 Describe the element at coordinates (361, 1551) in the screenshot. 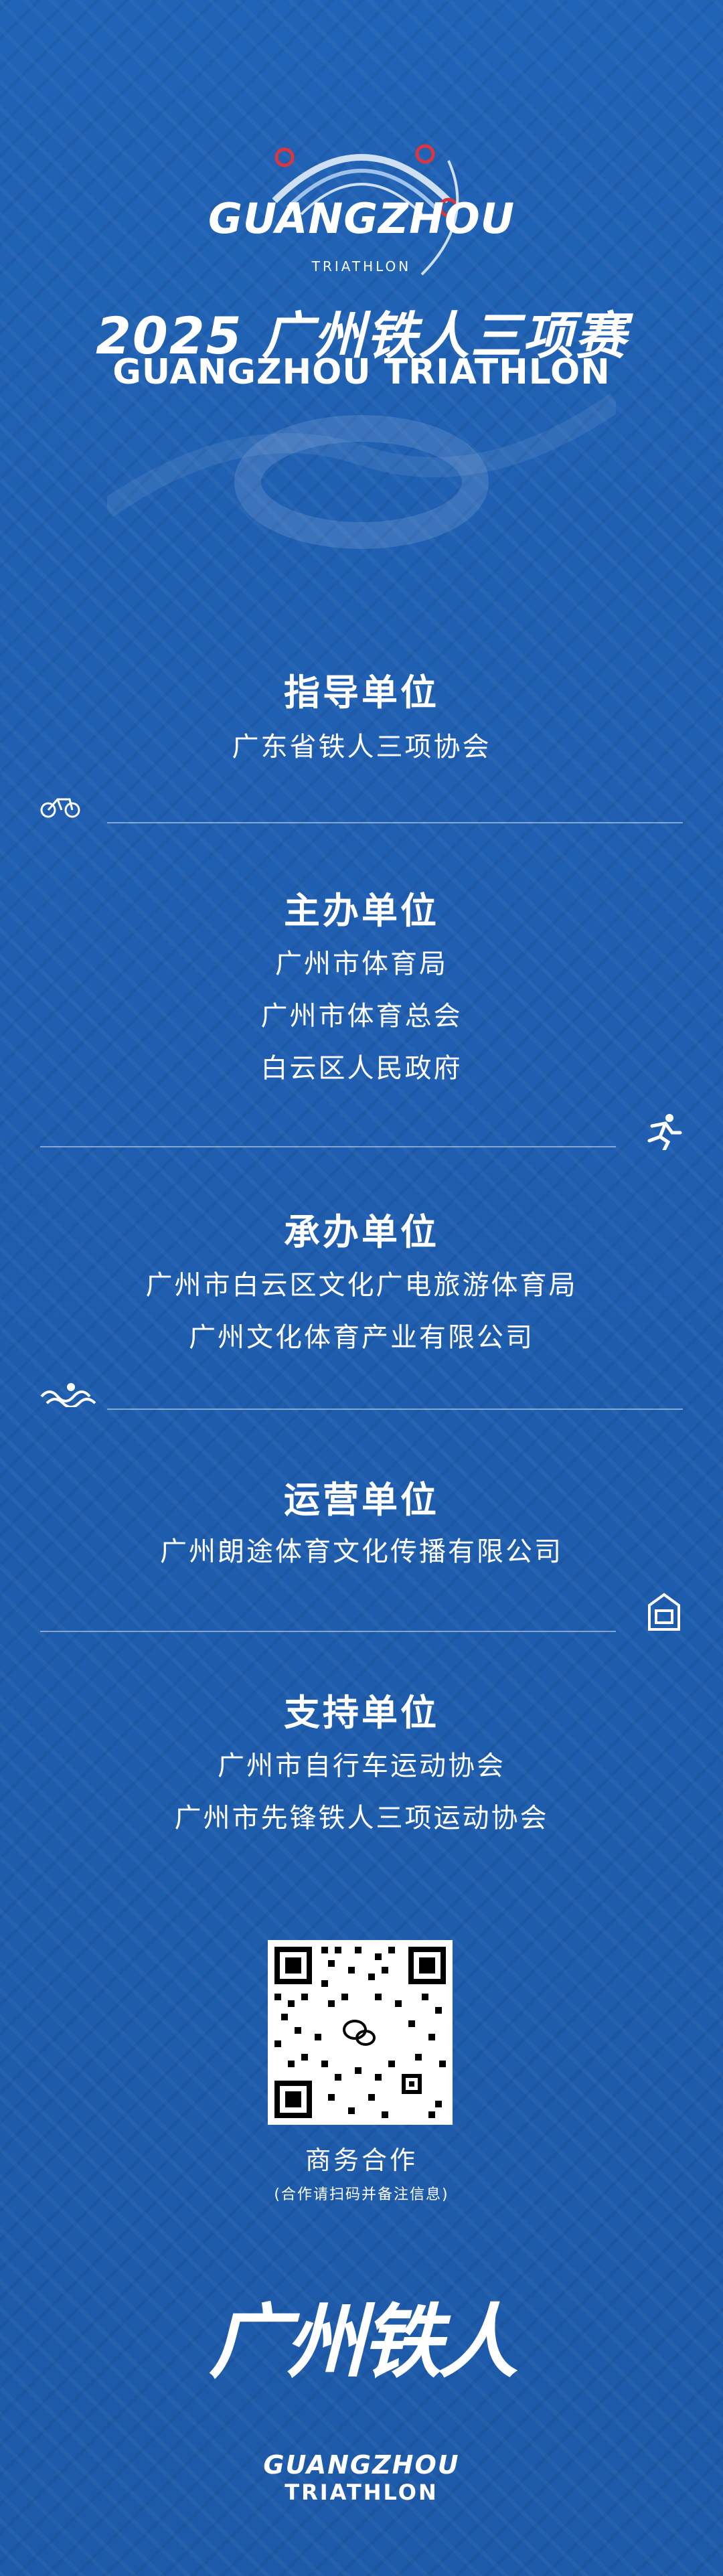

I see `section-line: 广州朗途体育文化传播有限公司` at that location.